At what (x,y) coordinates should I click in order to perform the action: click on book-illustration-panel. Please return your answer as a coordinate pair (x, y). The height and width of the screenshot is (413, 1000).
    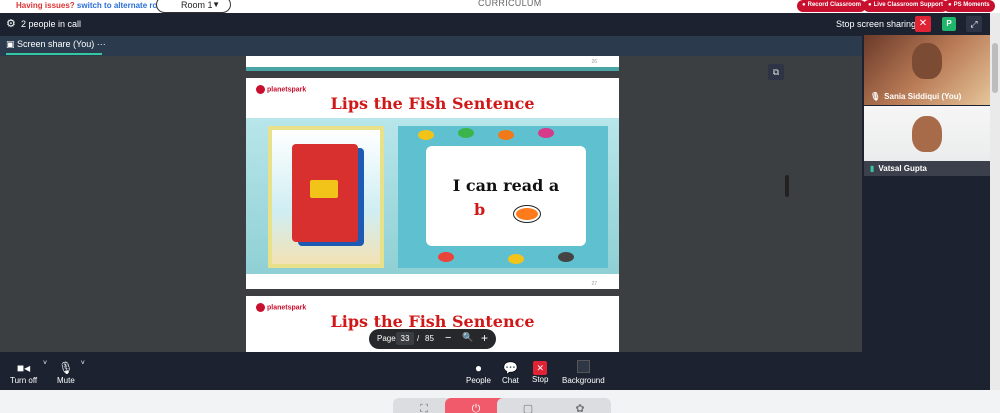
    Looking at the image, I should click on (326, 197).